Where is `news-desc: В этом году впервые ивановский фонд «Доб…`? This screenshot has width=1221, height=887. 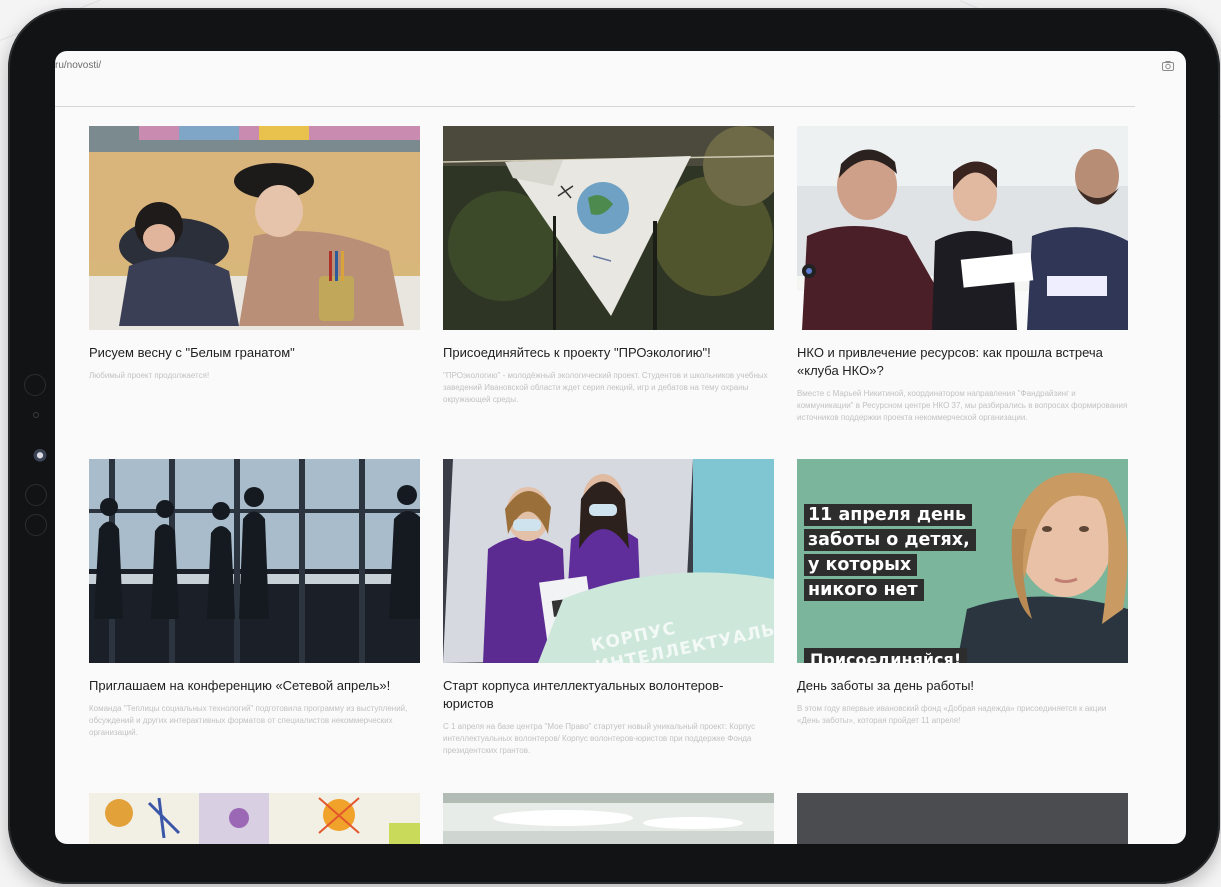
news-desc: В этом году впервые ивановский фонд «Доб… is located at coordinates (952, 714).